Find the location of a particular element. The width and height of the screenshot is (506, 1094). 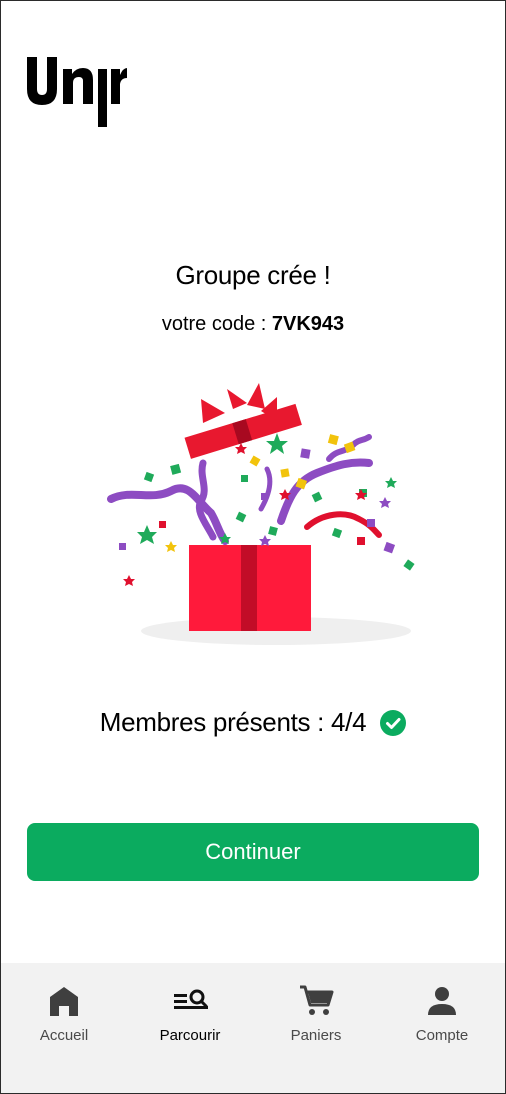

account-icon is located at coordinates (442, 1001).